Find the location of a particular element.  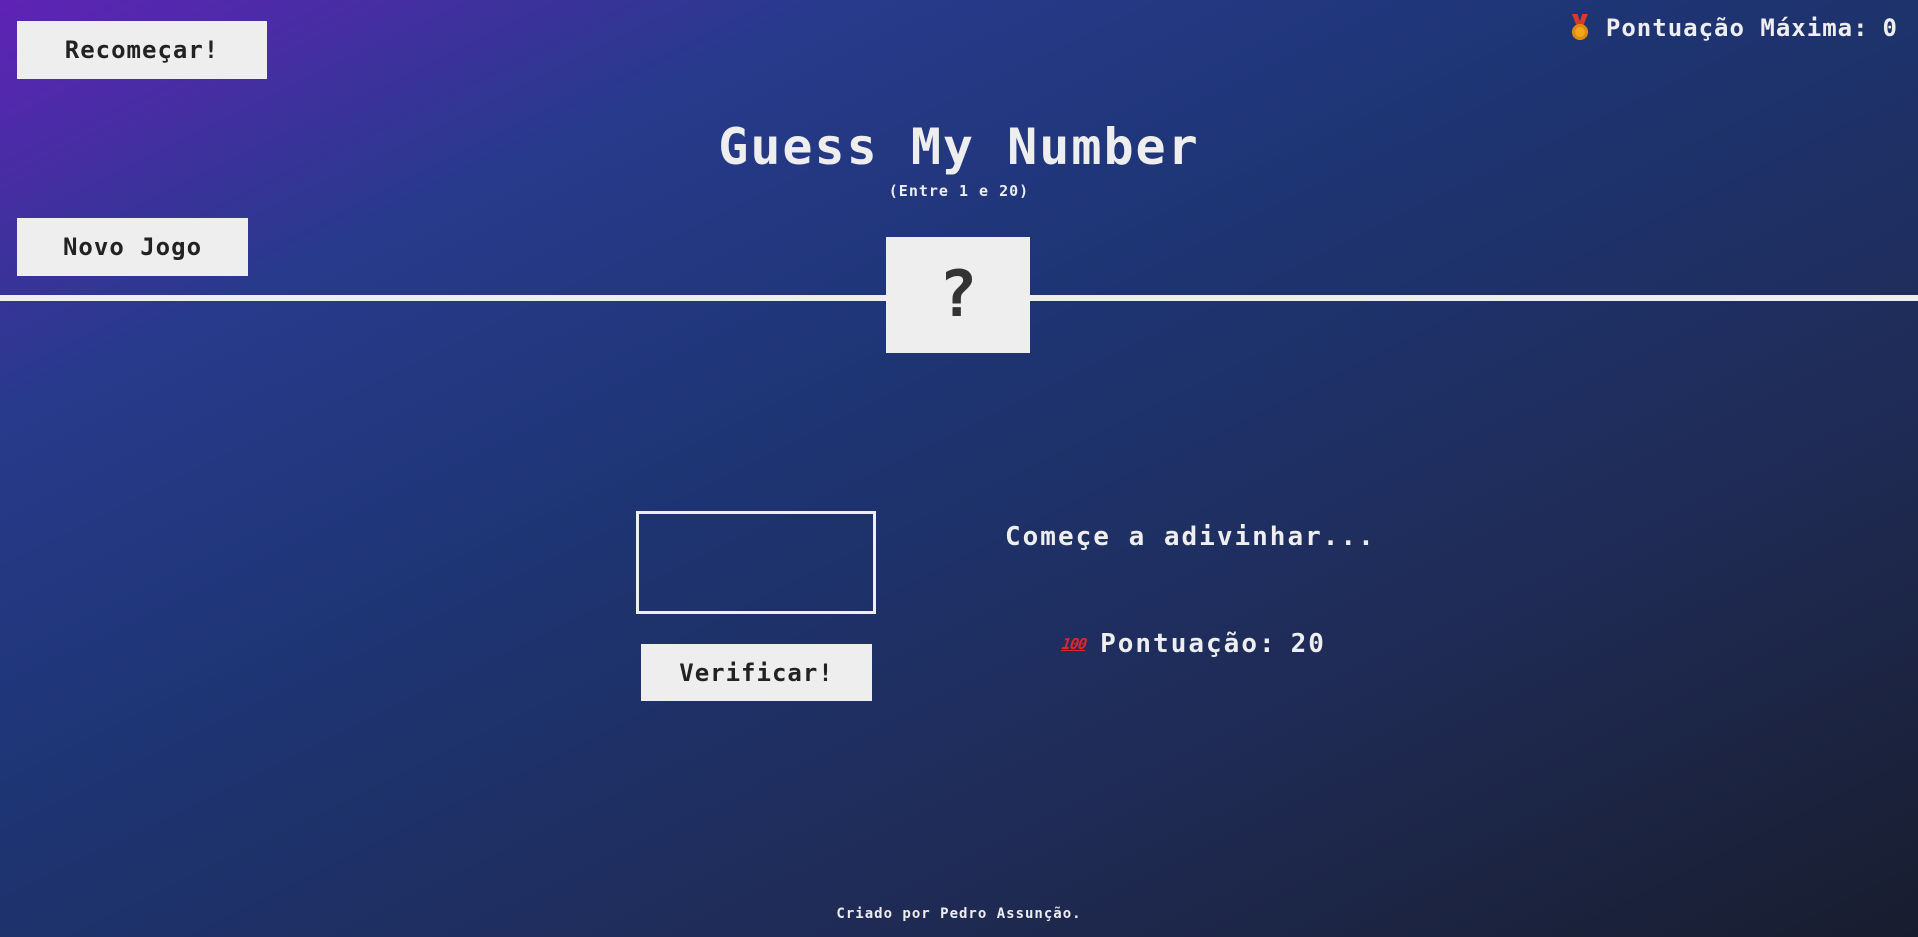

restart-button: Recomeçar! is located at coordinates (142, 50).